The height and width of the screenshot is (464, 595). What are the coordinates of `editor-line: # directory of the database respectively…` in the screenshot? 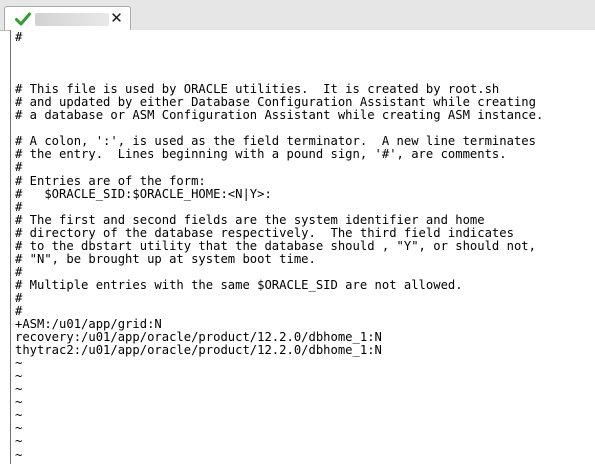 It's located at (264, 232).